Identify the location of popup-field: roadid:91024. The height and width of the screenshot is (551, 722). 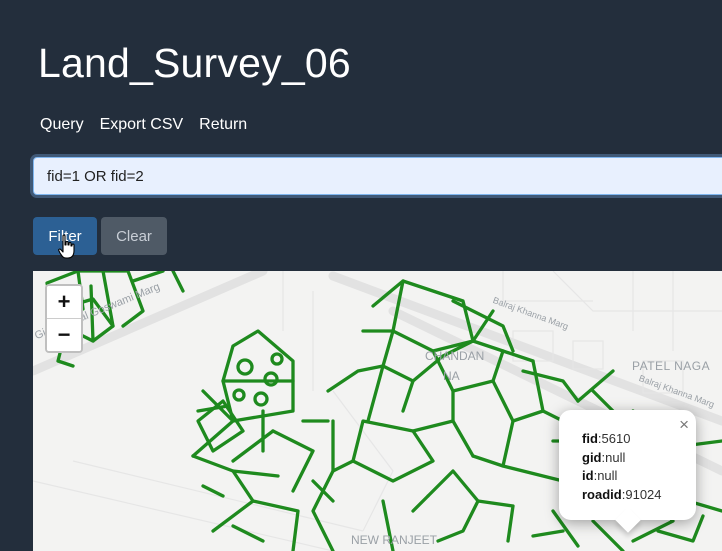
(622, 494).